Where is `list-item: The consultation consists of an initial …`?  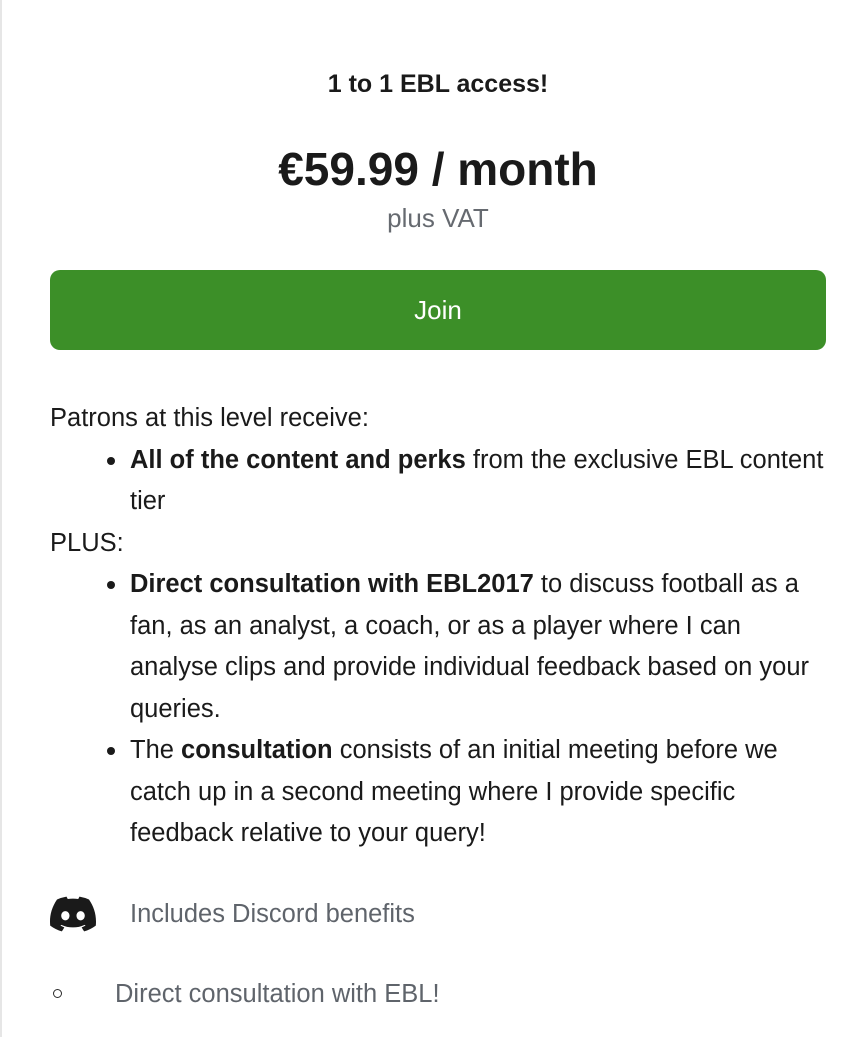
list-item: The consultation consists of an initial … is located at coordinates (466, 792).